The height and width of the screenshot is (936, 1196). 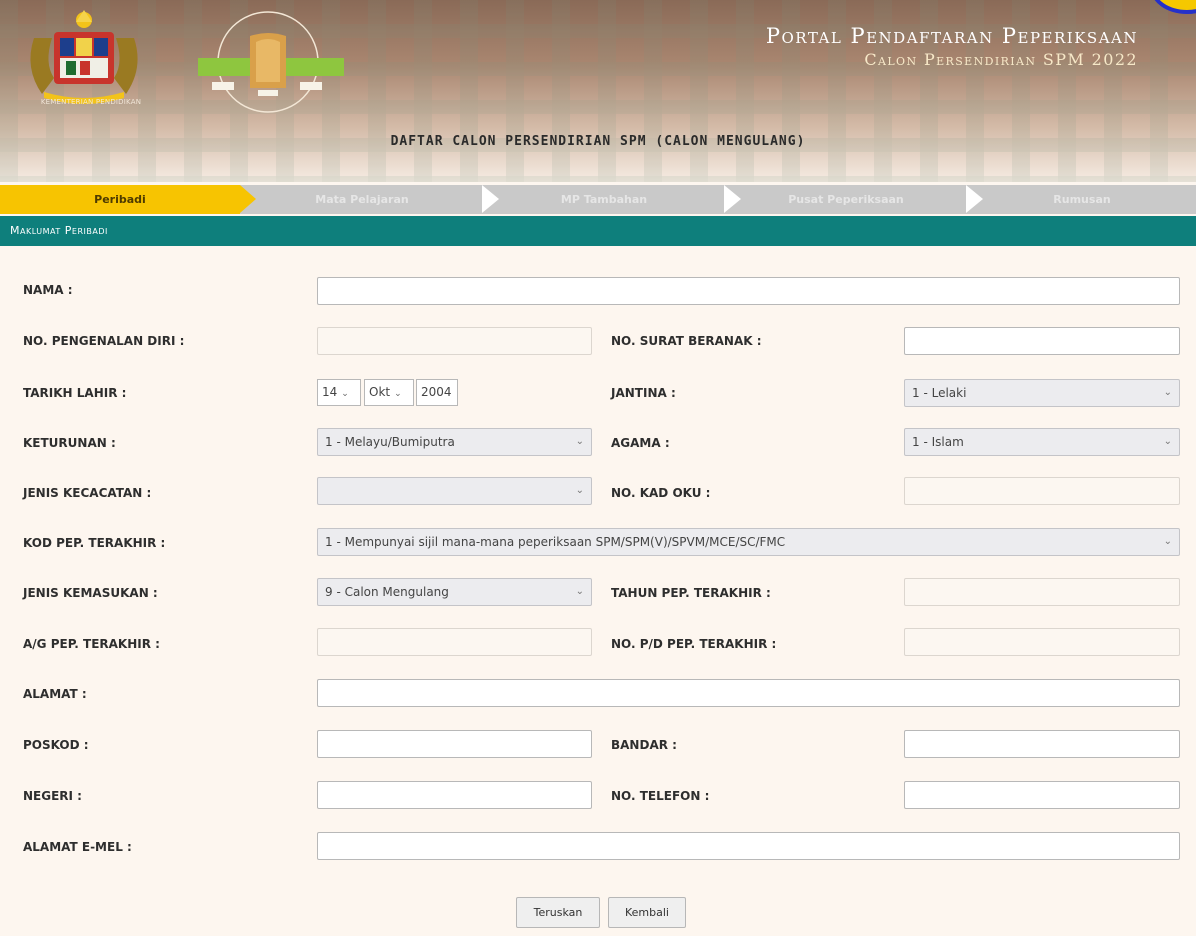 I want to click on step-mata-pelajaran: Mata Pelajaran, so click(x=362, y=199).